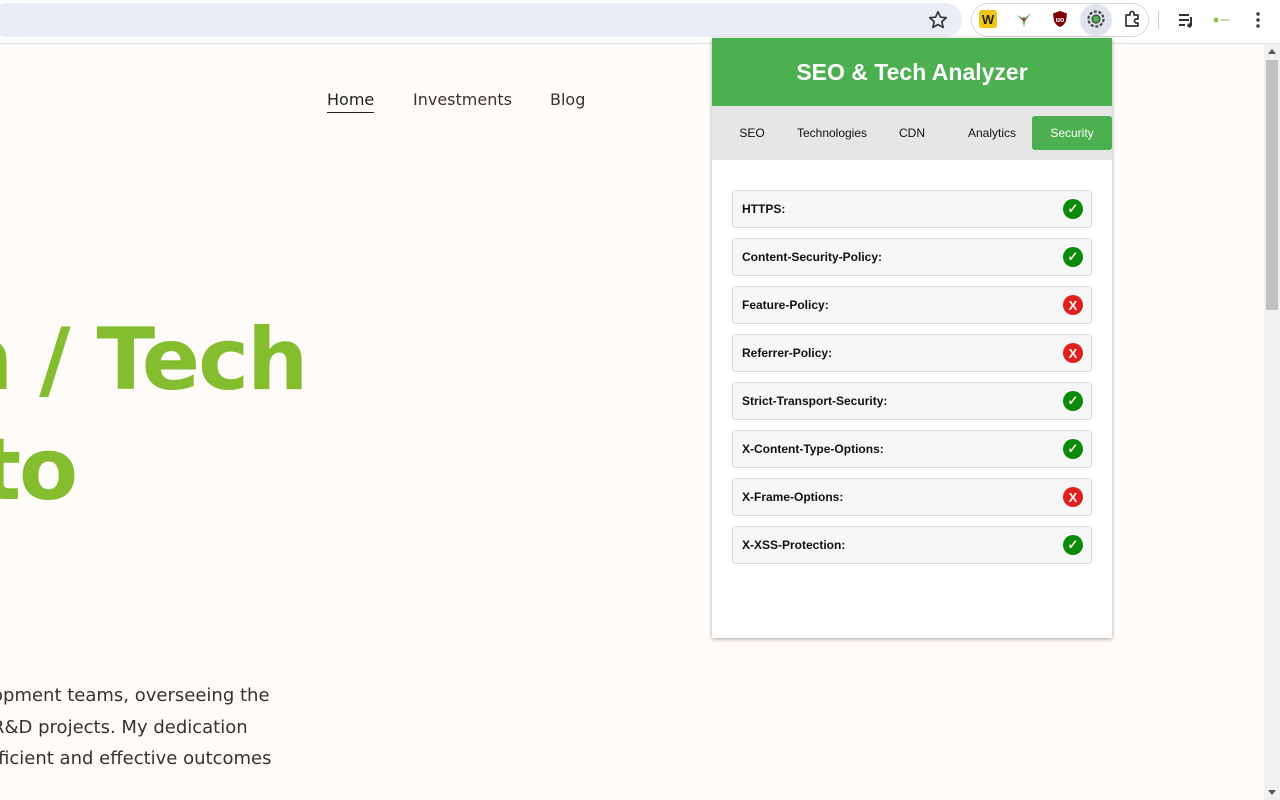 The width and height of the screenshot is (1280, 800). What do you see at coordinates (912, 449) in the screenshot?
I see `check-row: X-Content-Type-Options: ✓` at bounding box center [912, 449].